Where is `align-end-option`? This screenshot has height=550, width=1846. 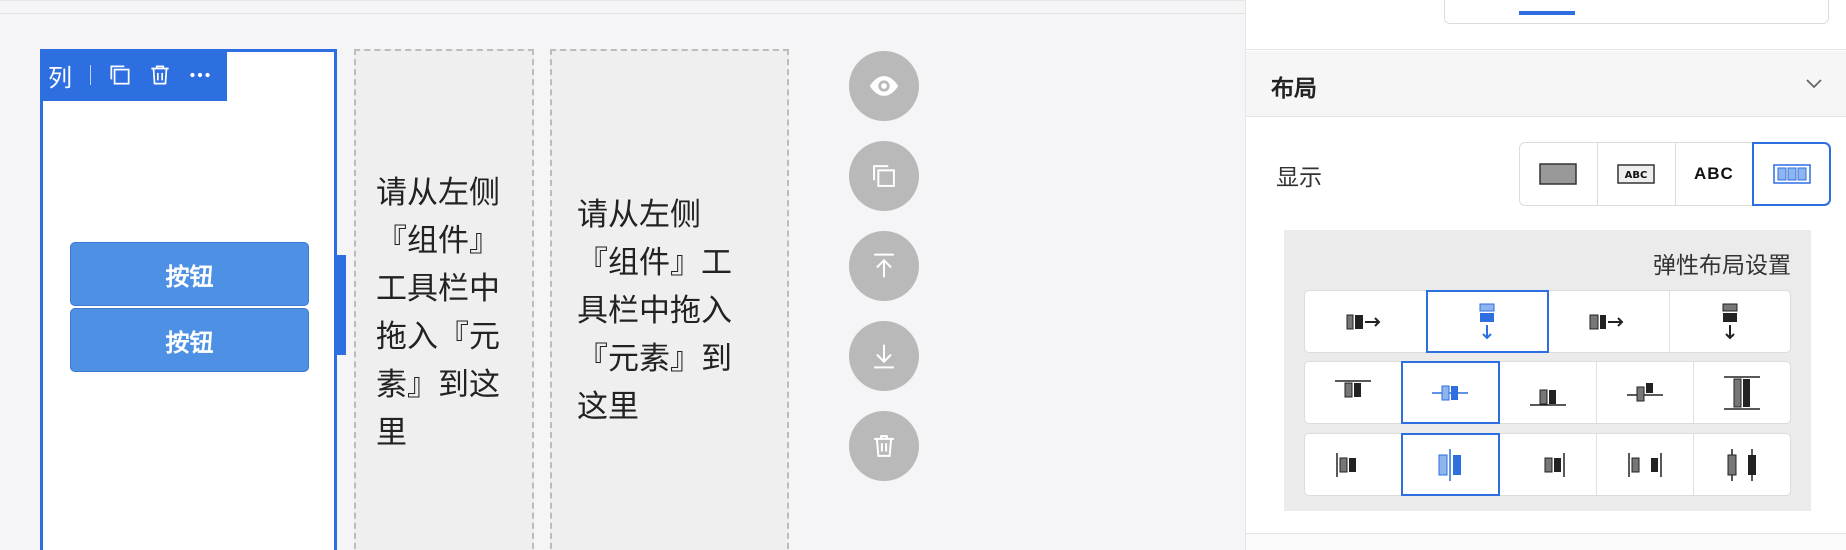
align-end-option is located at coordinates (1548, 392).